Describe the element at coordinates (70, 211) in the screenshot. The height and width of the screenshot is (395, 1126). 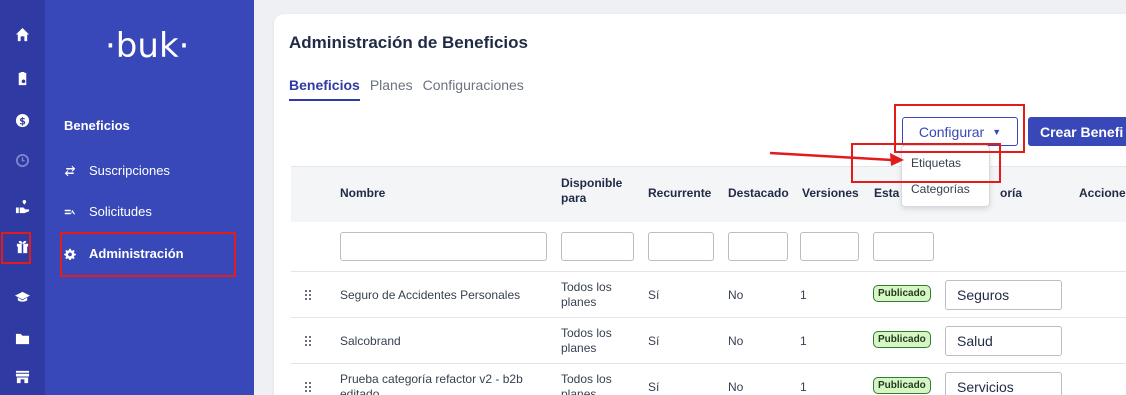
I see `filter-lines-icon` at that location.